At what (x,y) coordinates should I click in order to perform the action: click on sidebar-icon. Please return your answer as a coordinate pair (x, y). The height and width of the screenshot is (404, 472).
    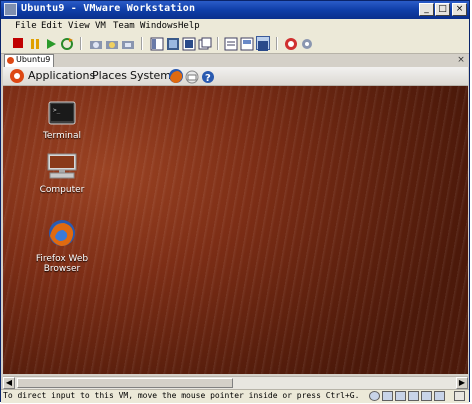
    Looking at the image, I should click on (157, 43).